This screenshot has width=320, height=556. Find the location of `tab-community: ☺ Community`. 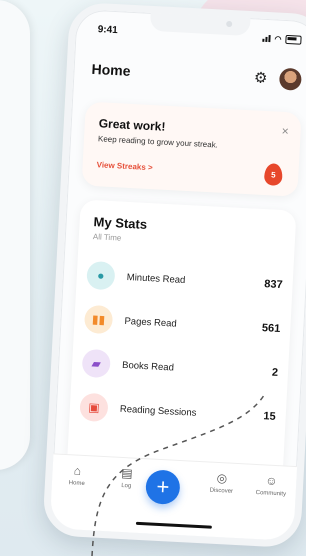

tab-community: ☺ Community is located at coordinates (271, 485).